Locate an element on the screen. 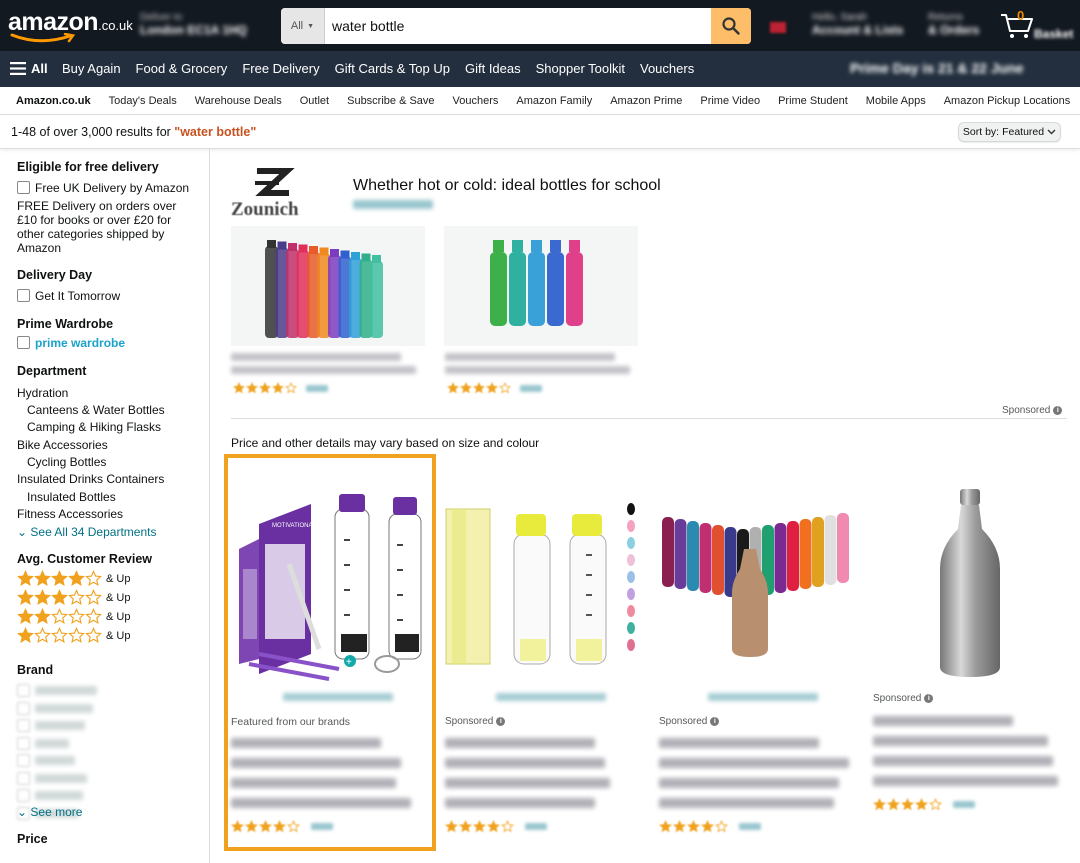  get-it-tomorrow-label: Get It Tomorrow is located at coordinates (77, 296).